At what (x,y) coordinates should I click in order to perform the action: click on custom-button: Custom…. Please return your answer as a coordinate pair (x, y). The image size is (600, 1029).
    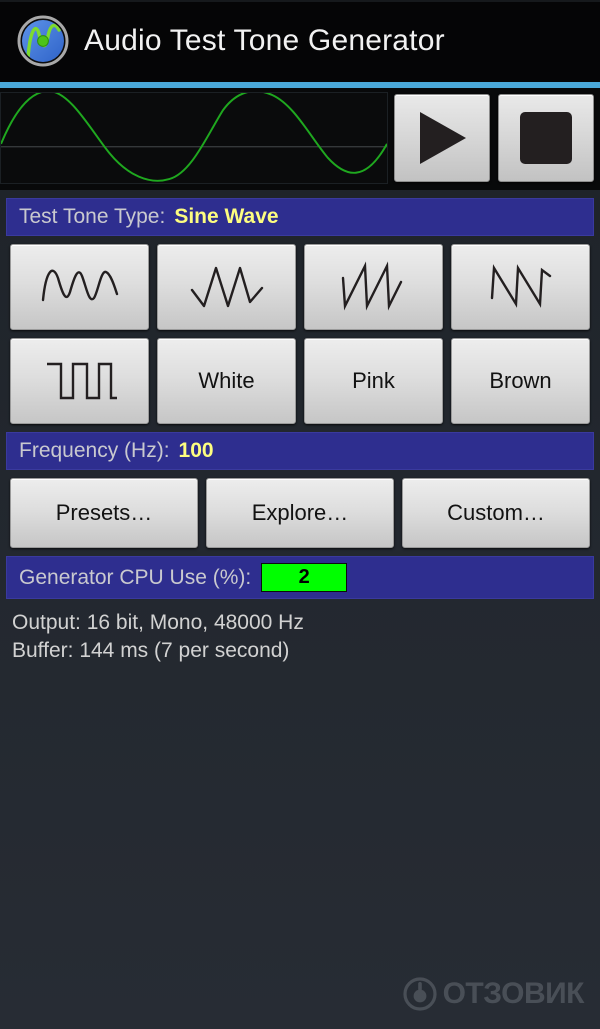
    Looking at the image, I should click on (496, 513).